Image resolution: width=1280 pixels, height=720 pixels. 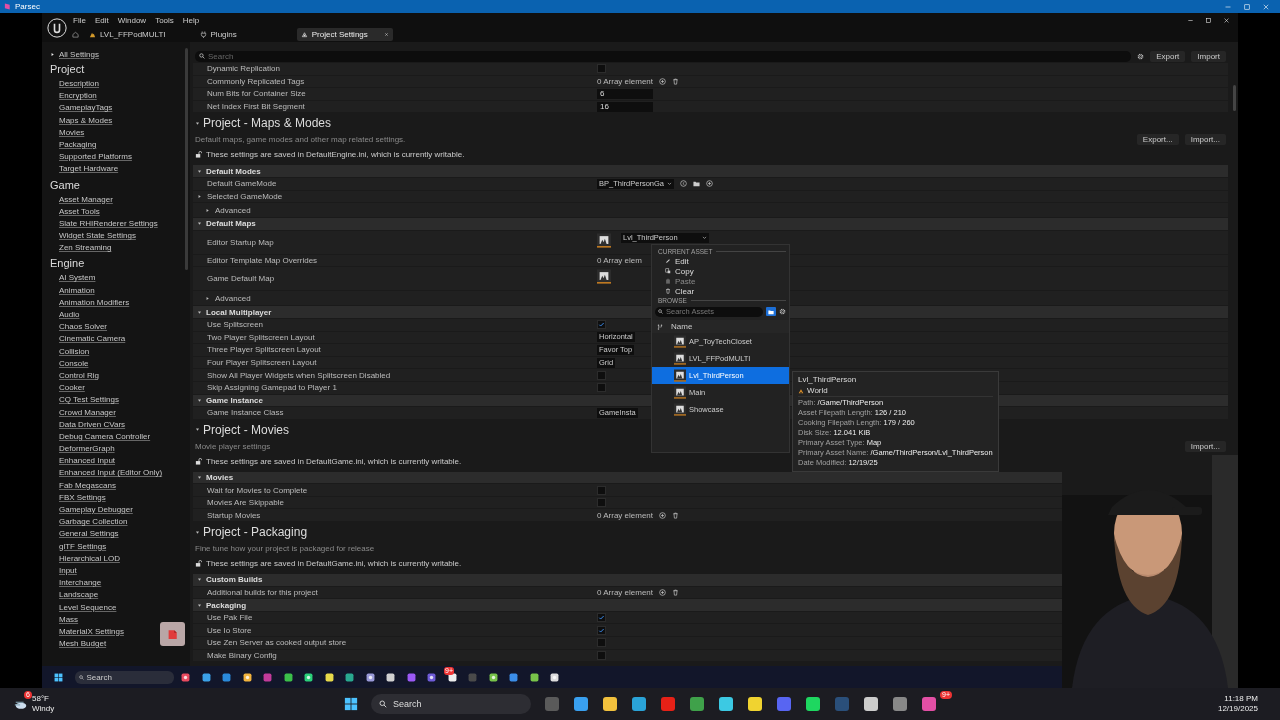 What do you see at coordinates (72, 583) in the screenshot?
I see `settings-link: Interchange` at bounding box center [72, 583].